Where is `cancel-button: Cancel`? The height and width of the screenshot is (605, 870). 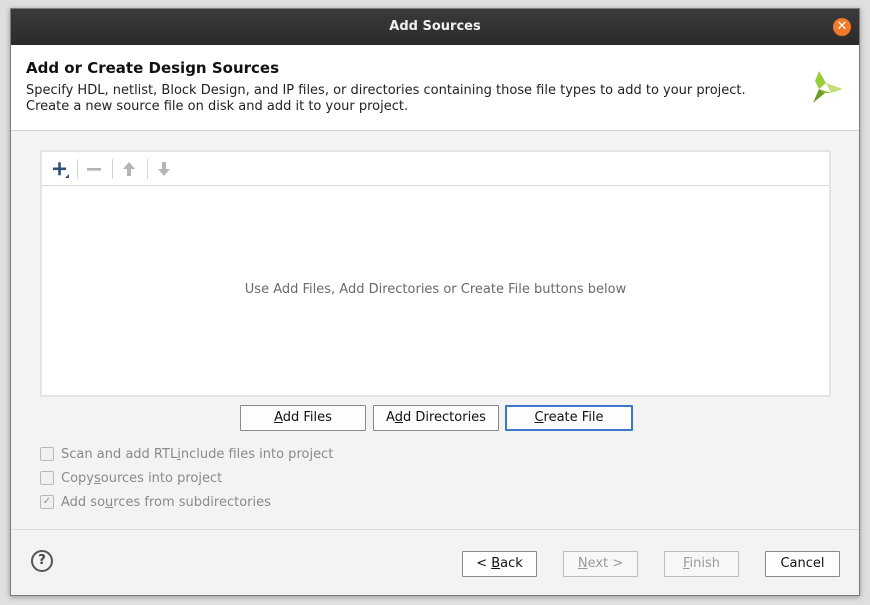 cancel-button: Cancel is located at coordinates (802, 564).